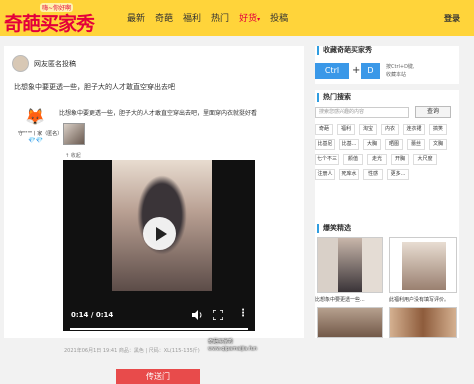  Describe the element at coordinates (136, 17) in the screenshot. I see `nav-item-latest: 最新` at that location.